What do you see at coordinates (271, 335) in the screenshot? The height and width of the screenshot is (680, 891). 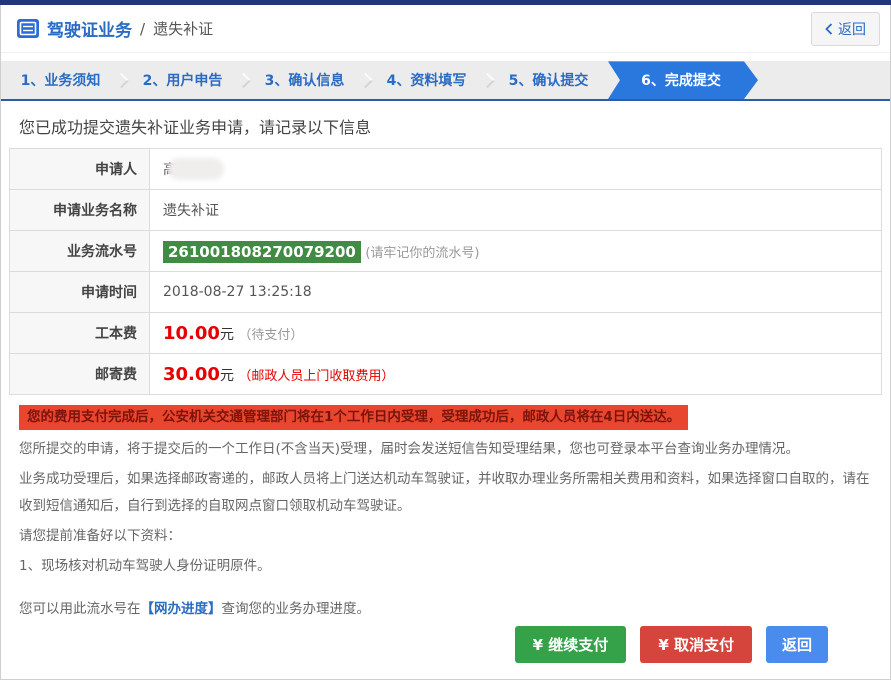 I see `fee-status-note: （待支付）` at bounding box center [271, 335].